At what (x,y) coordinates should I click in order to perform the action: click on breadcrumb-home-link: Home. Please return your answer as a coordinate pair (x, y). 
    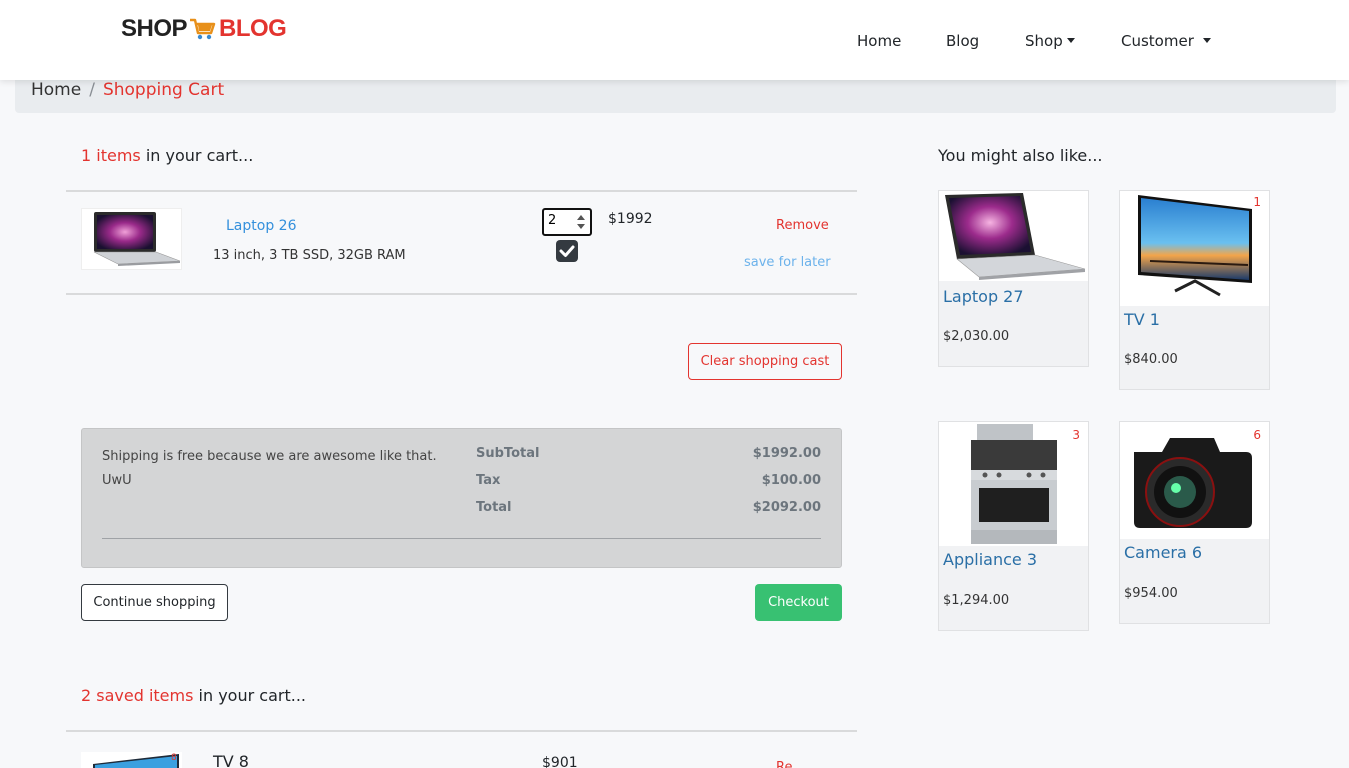
    Looking at the image, I should click on (56, 90).